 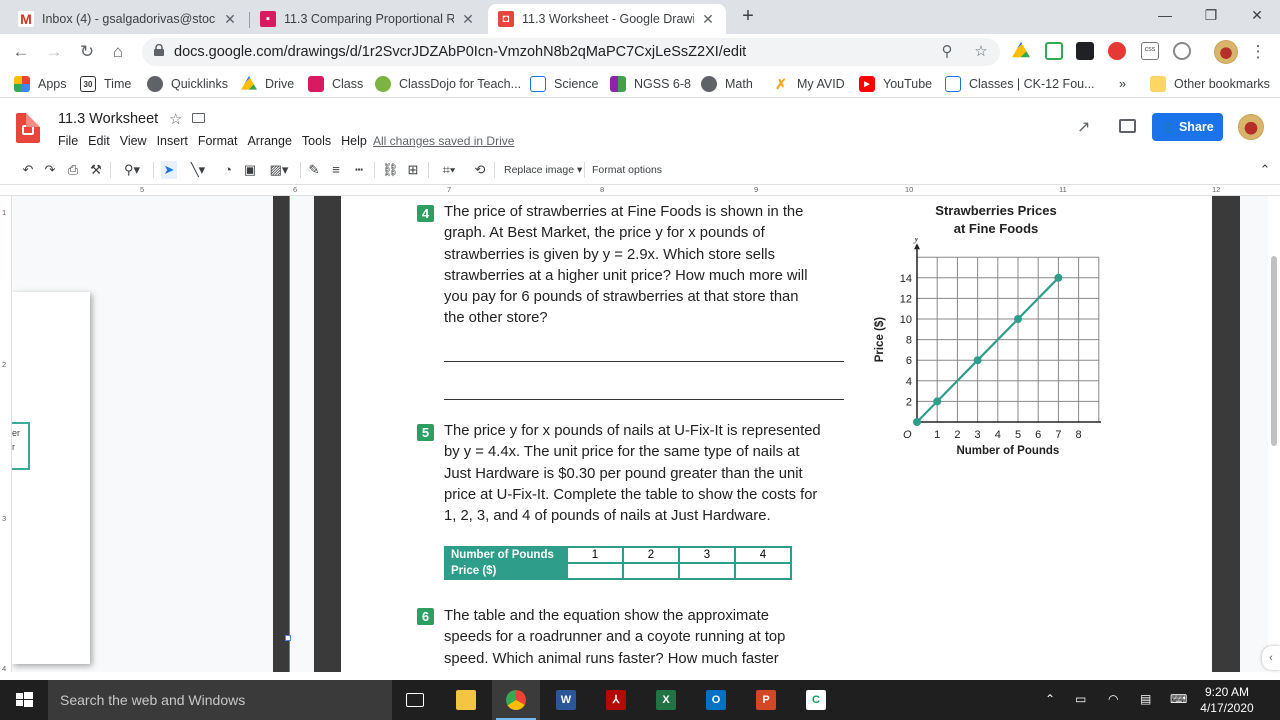 What do you see at coordinates (99, 141) in the screenshot?
I see `menu-edit: Edit` at bounding box center [99, 141].